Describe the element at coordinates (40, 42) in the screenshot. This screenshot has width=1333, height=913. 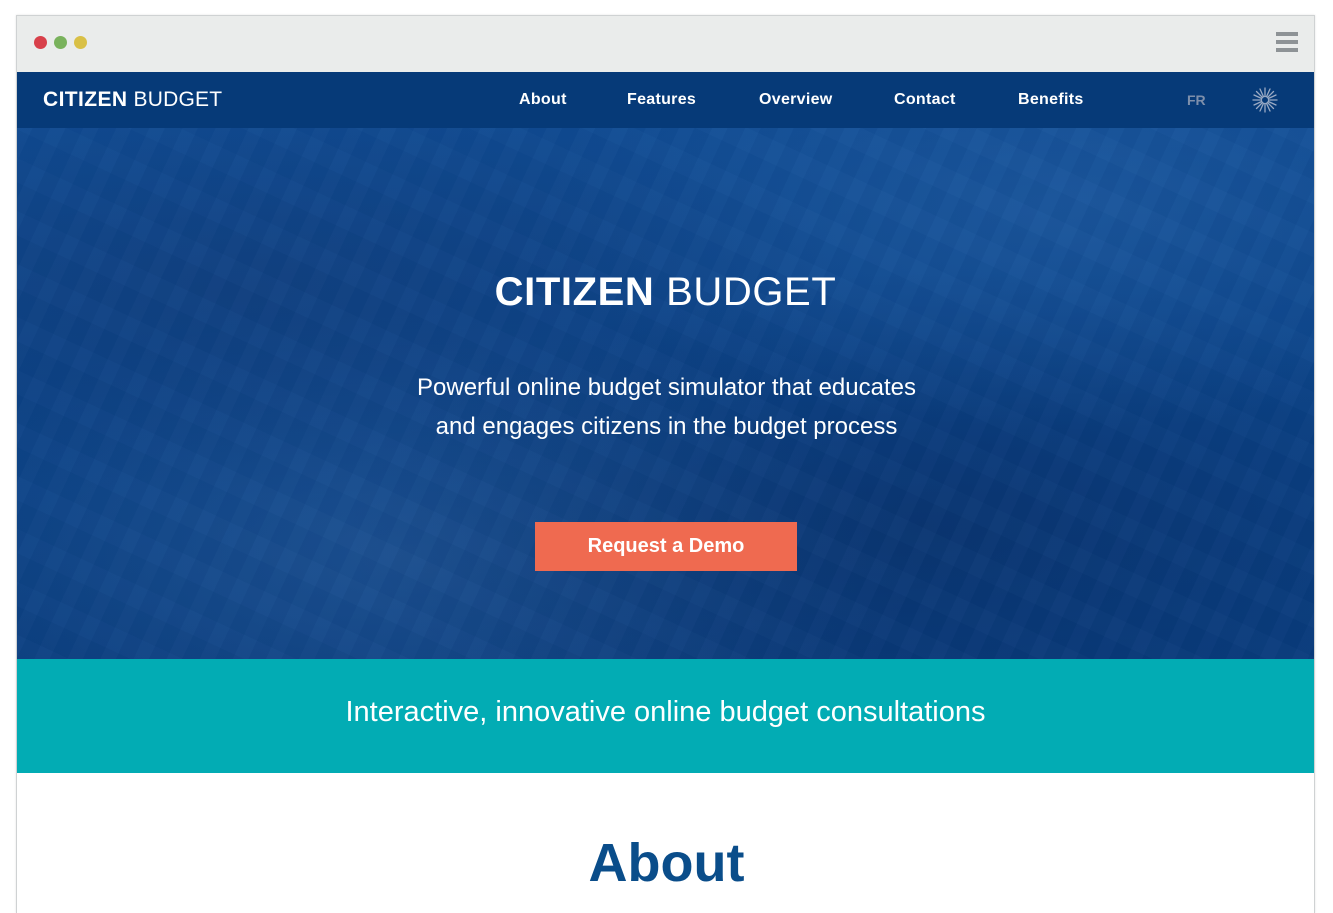
I see `close-window-icon` at that location.